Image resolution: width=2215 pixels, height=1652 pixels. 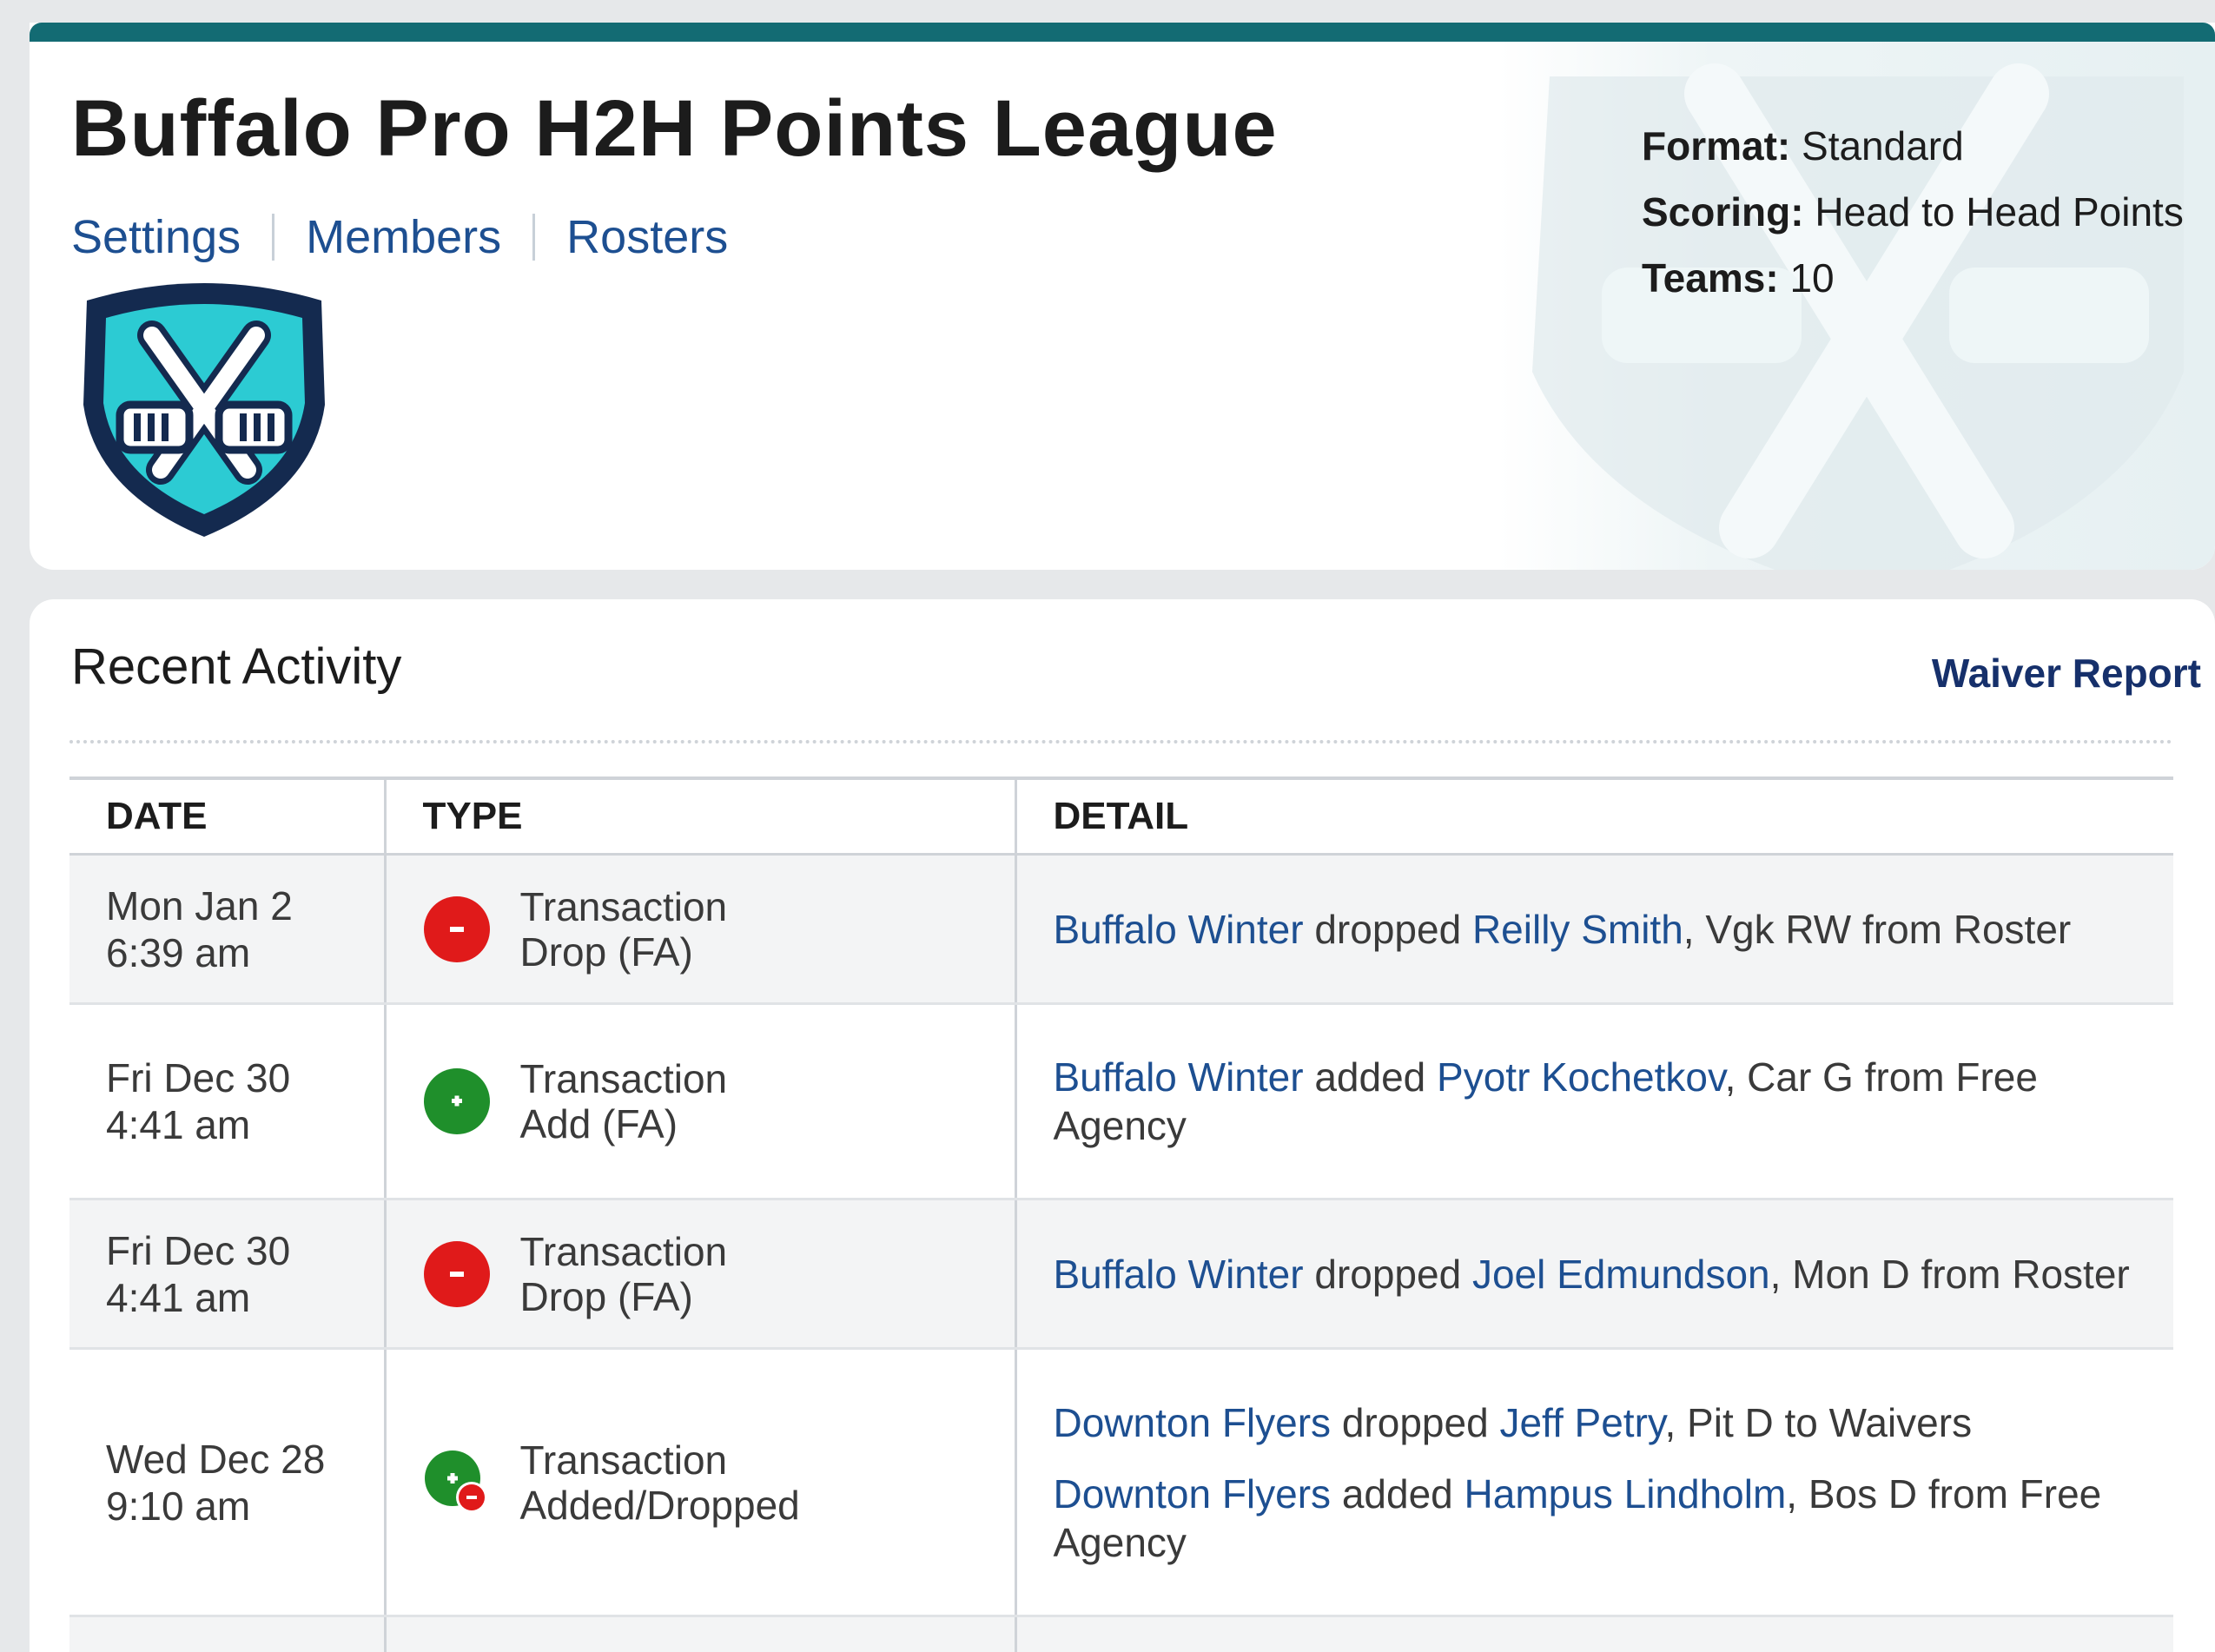 What do you see at coordinates (674, 128) in the screenshot?
I see `league-title: Buffalo Pro H2H Points League` at bounding box center [674, 128].